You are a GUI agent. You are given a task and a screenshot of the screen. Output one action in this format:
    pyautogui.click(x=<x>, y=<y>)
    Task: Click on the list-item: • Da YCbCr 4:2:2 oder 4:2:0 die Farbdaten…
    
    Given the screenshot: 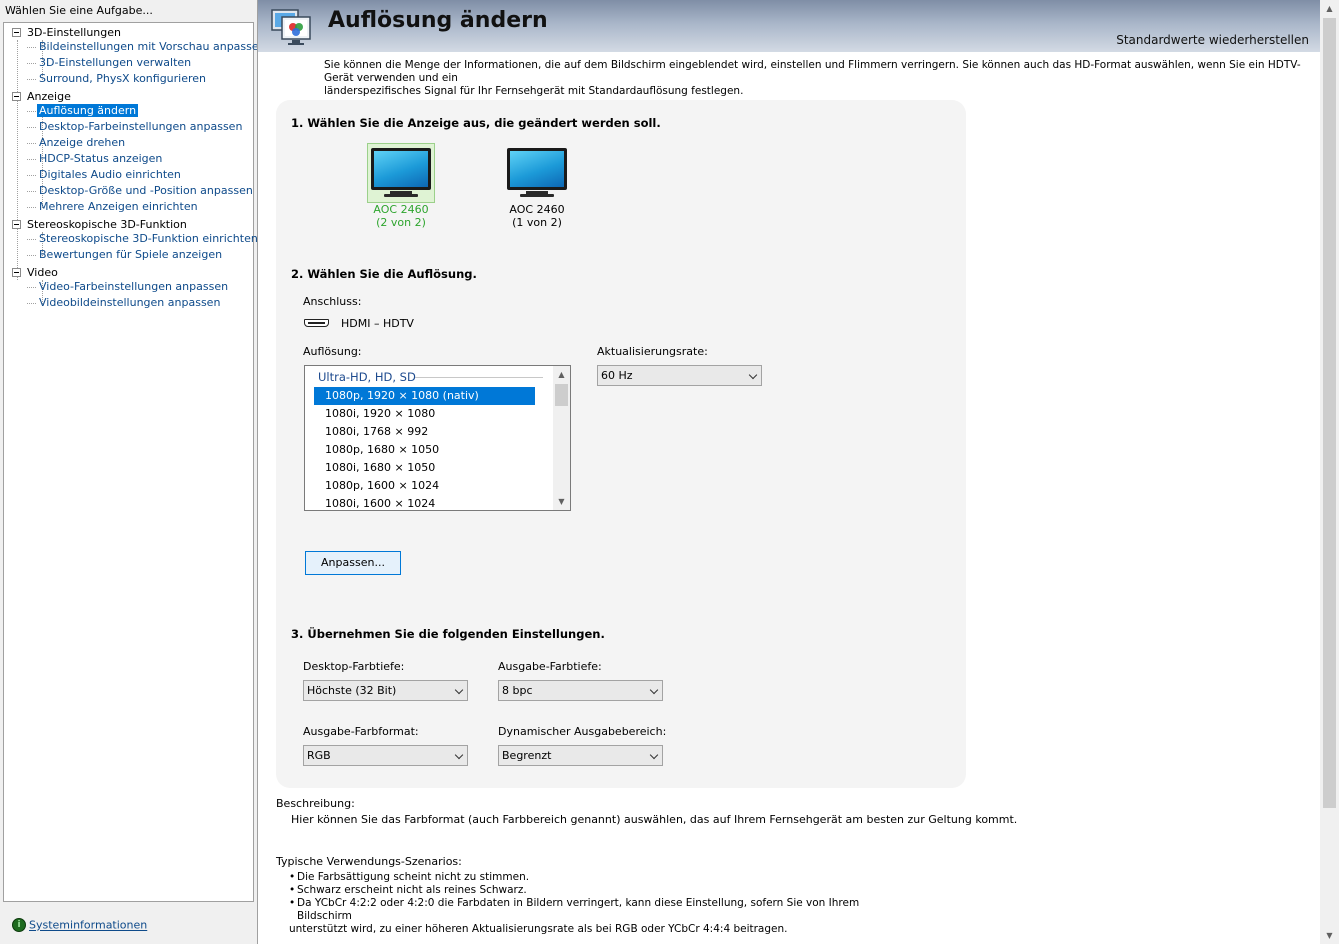 What is the action you would take?
    pyautogui.click(x=574, y=909)
    